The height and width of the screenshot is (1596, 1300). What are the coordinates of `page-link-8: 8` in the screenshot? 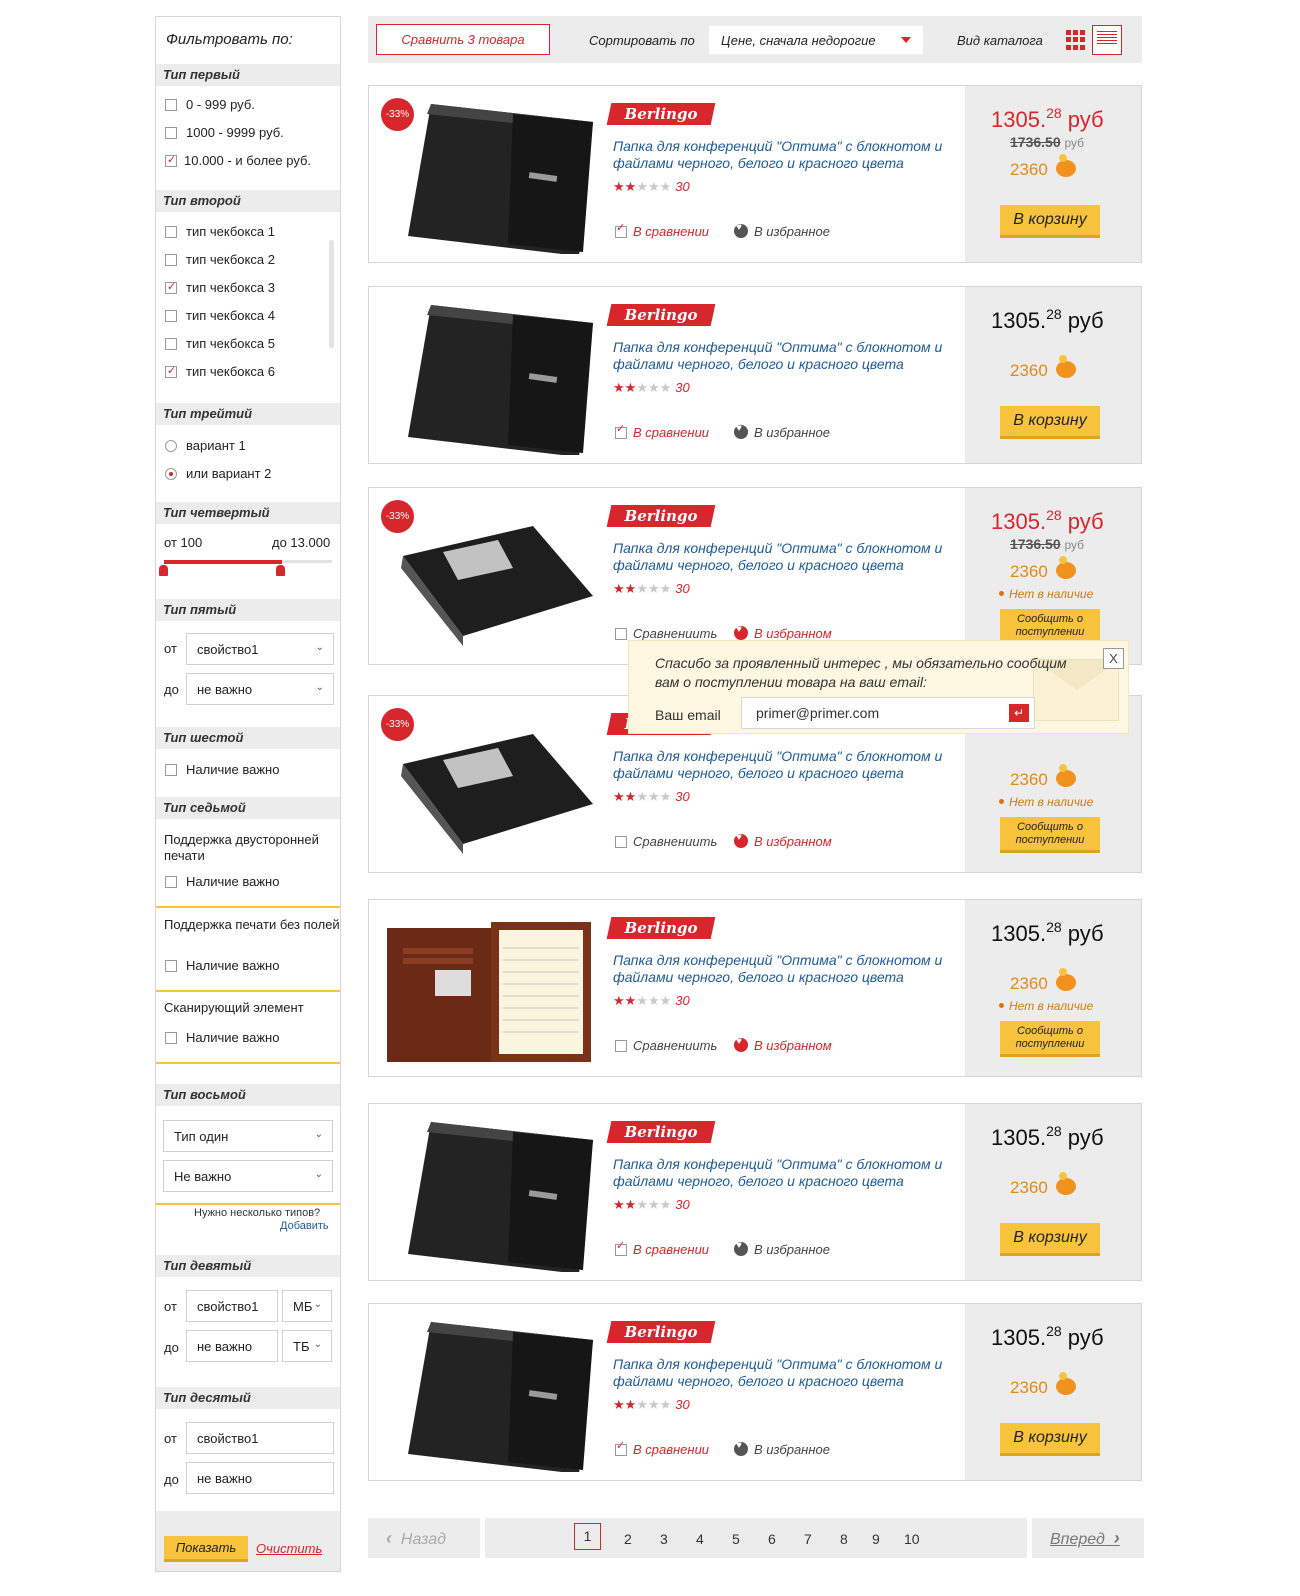 It's located at (844, 1539).